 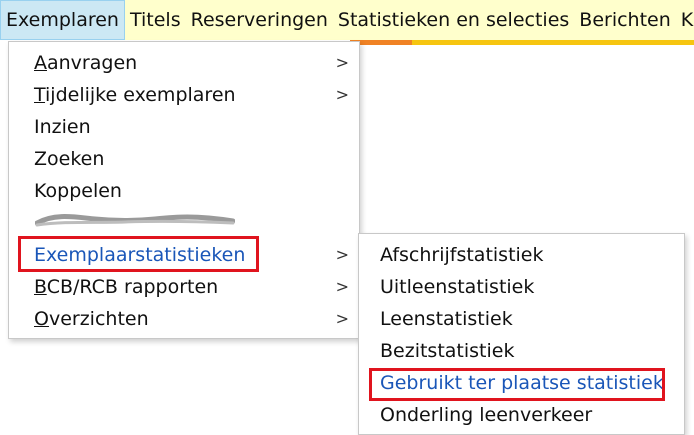 I want to click on menubar-reserveringen: Reserveringen, so click(x=259, y=20).